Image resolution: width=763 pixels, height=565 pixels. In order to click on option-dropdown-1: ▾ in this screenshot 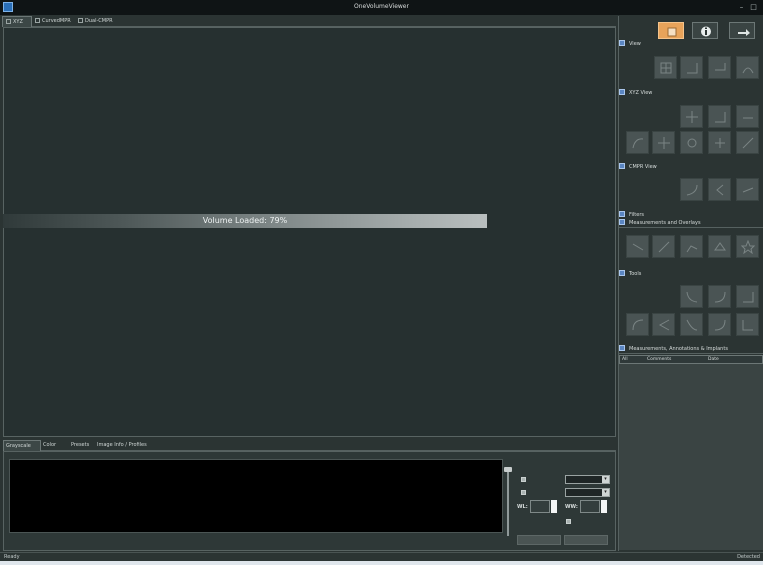, I will do `click(587, 479)`.